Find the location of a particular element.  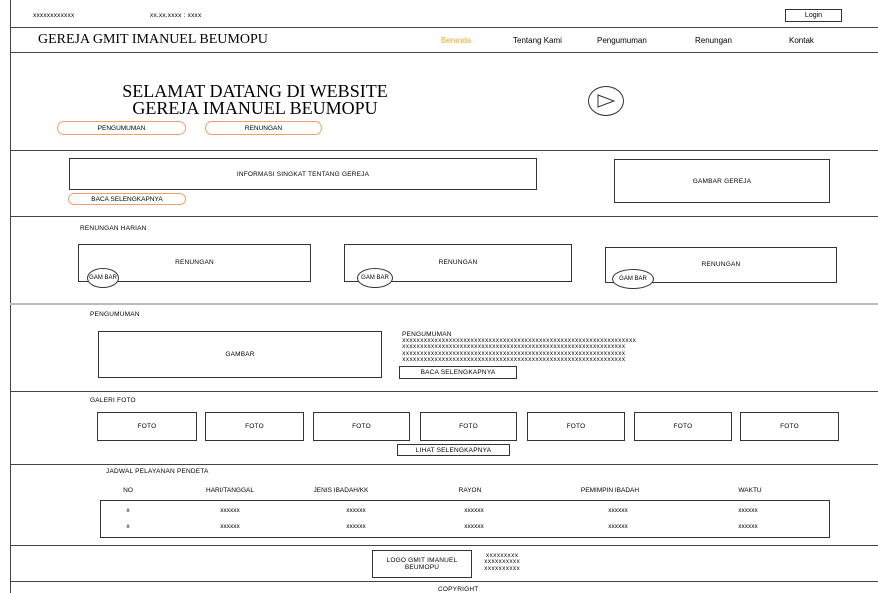

play-video-button is located at coordinates (606, 101).